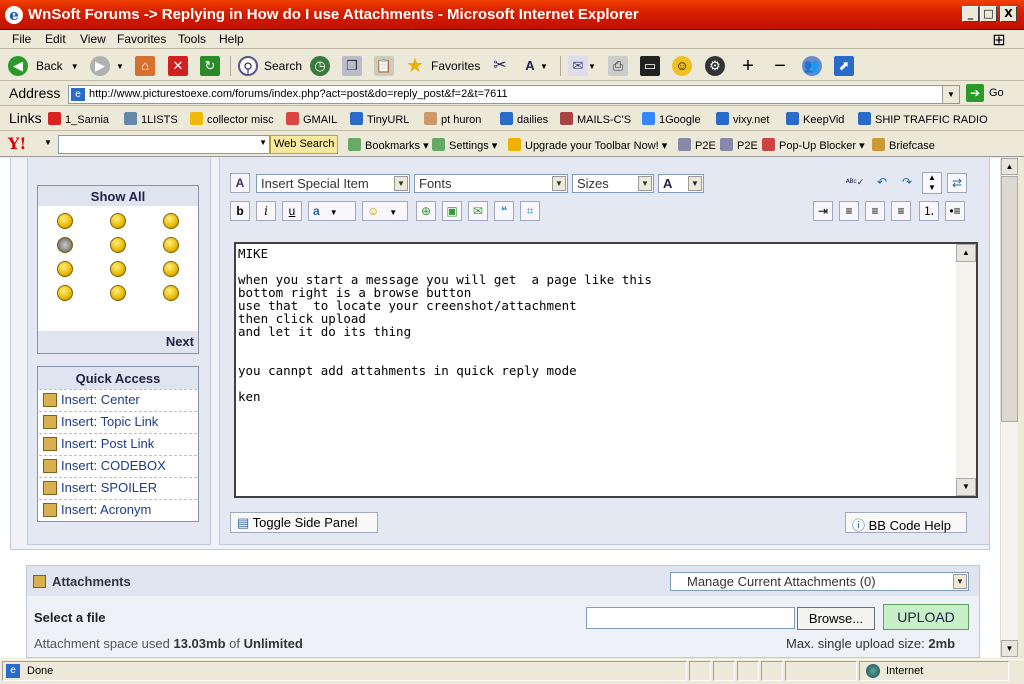  Describe the element at coordinates (996, 93) in the screenshot. I see `go-button: Go` at that location.